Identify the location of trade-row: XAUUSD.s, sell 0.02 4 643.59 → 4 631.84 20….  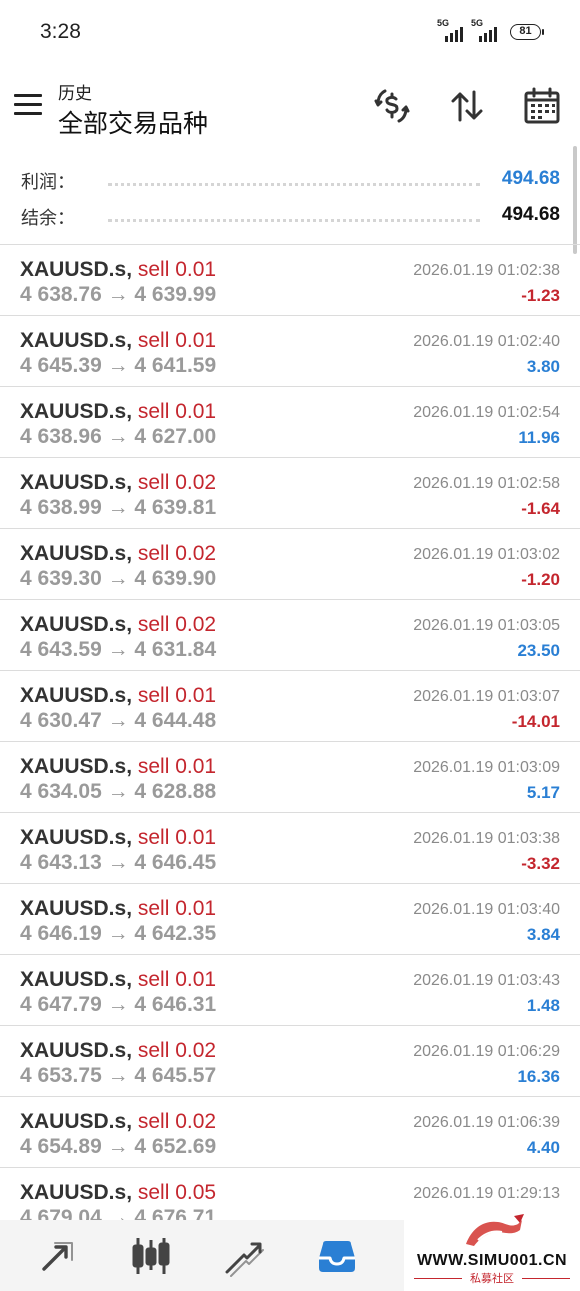
(290, 635).